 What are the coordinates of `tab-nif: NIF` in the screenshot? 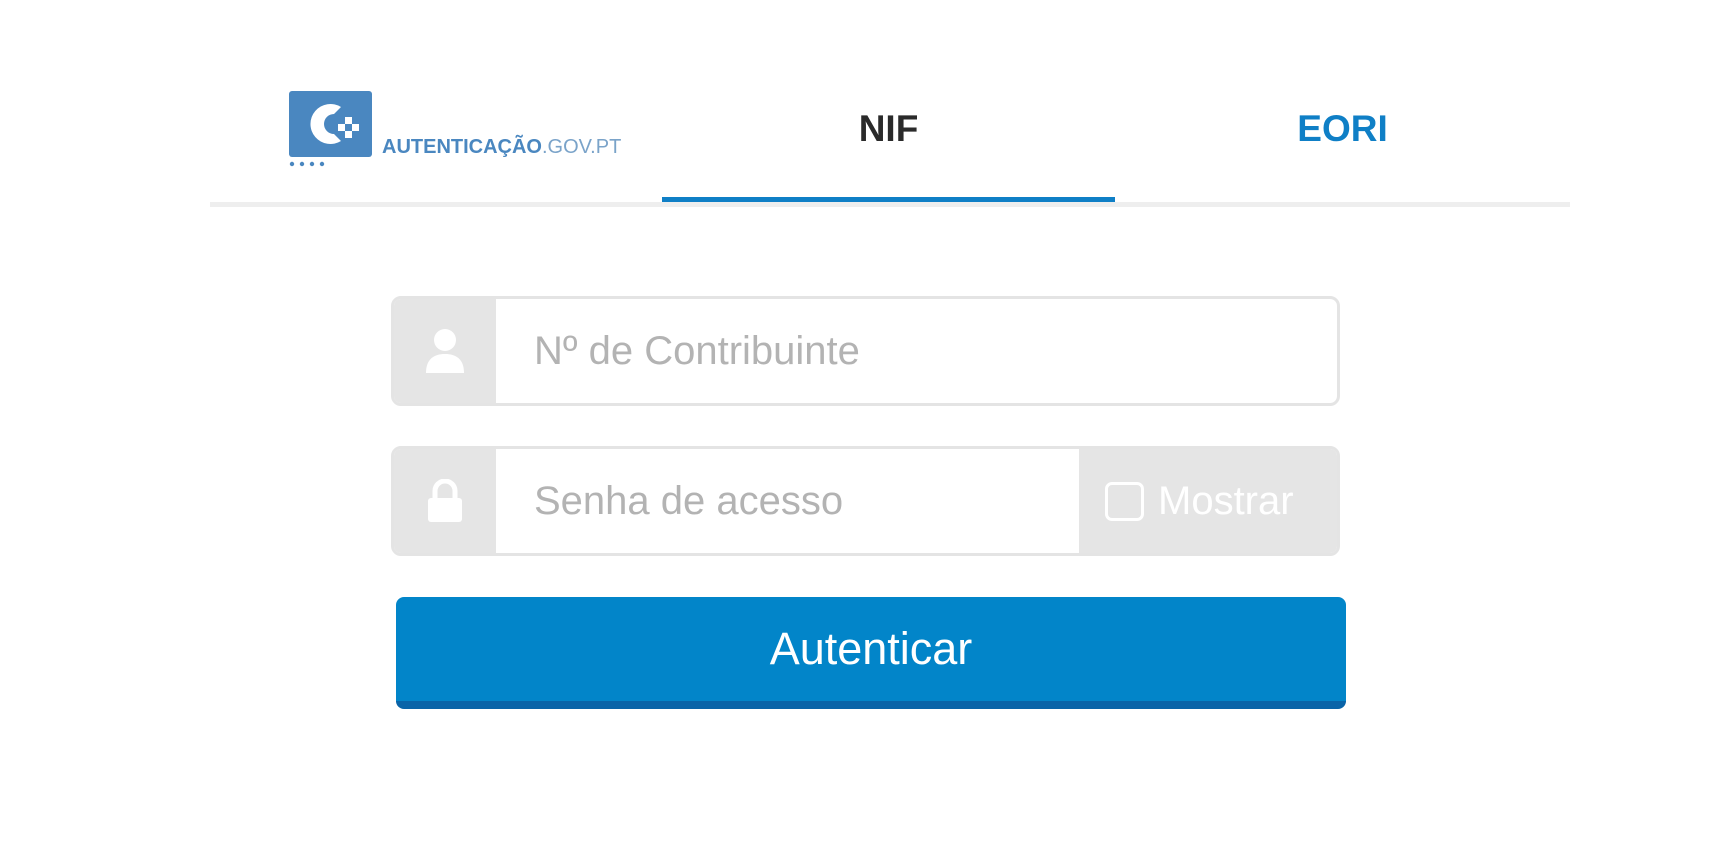 It's located at (888, 133).